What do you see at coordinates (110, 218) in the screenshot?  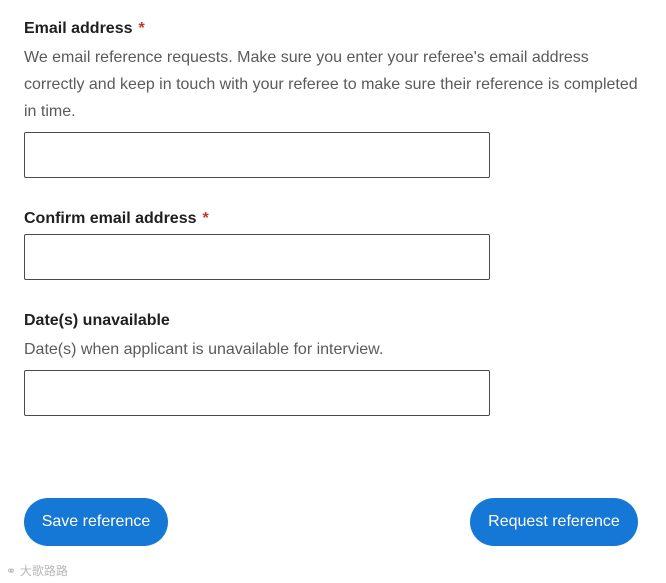 I see `confirm-email-label-text: Confirm email address` at bounding box center [110, 218].